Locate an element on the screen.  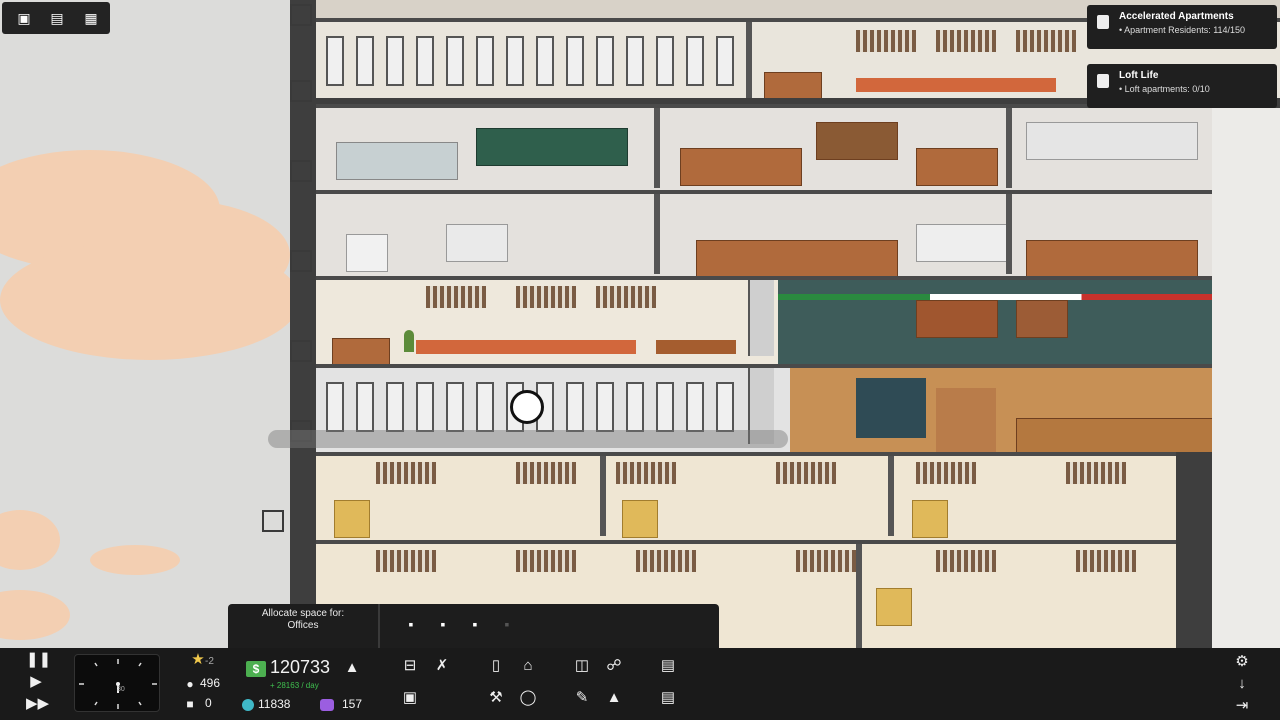
clock-label: 30 is located at coordinates (121, 689).